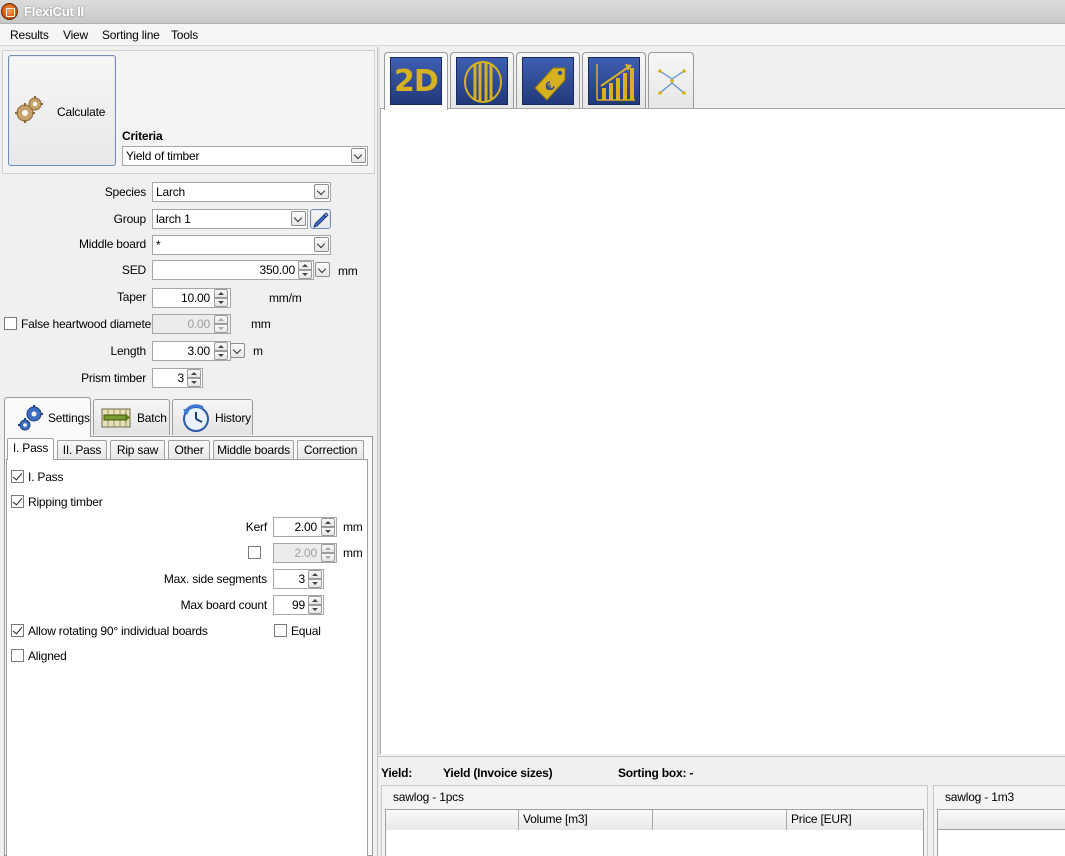 The height and width of the screenshot is (856, 1065). I want to click on allow-rotating-checkbox, so click(17, 630).